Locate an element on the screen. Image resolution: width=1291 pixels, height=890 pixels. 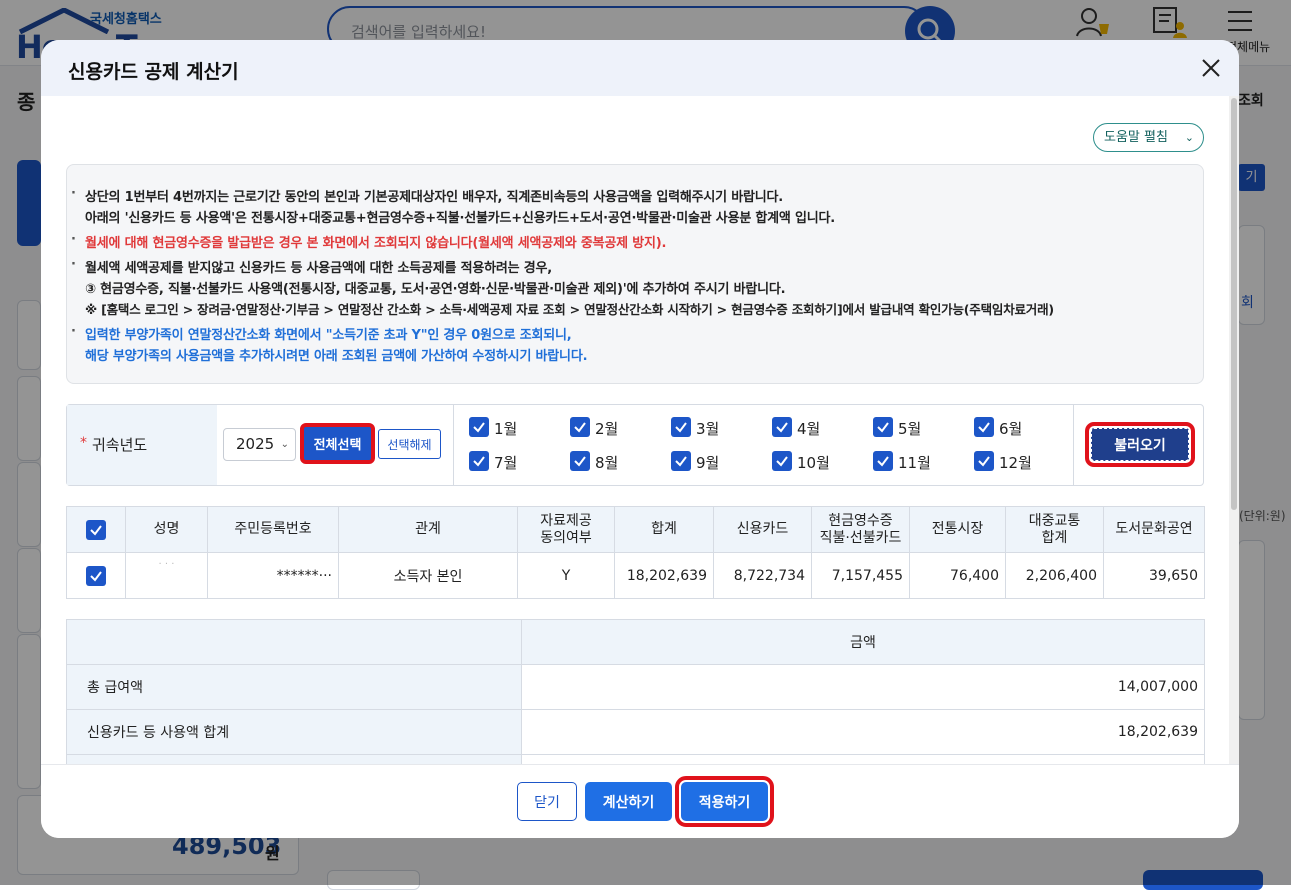
required-mark: * is located at coordinates (83, 443).